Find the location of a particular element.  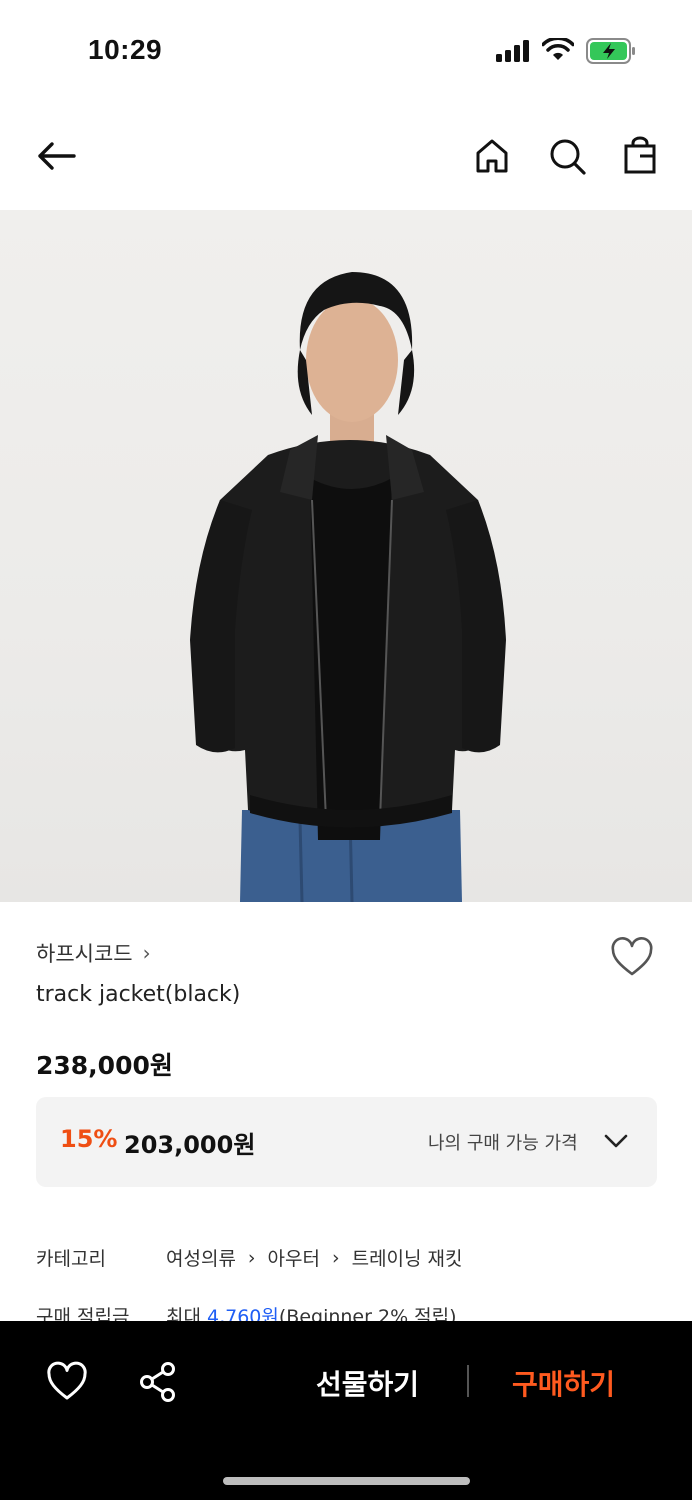

search-button is located at coordinates (567, 156).